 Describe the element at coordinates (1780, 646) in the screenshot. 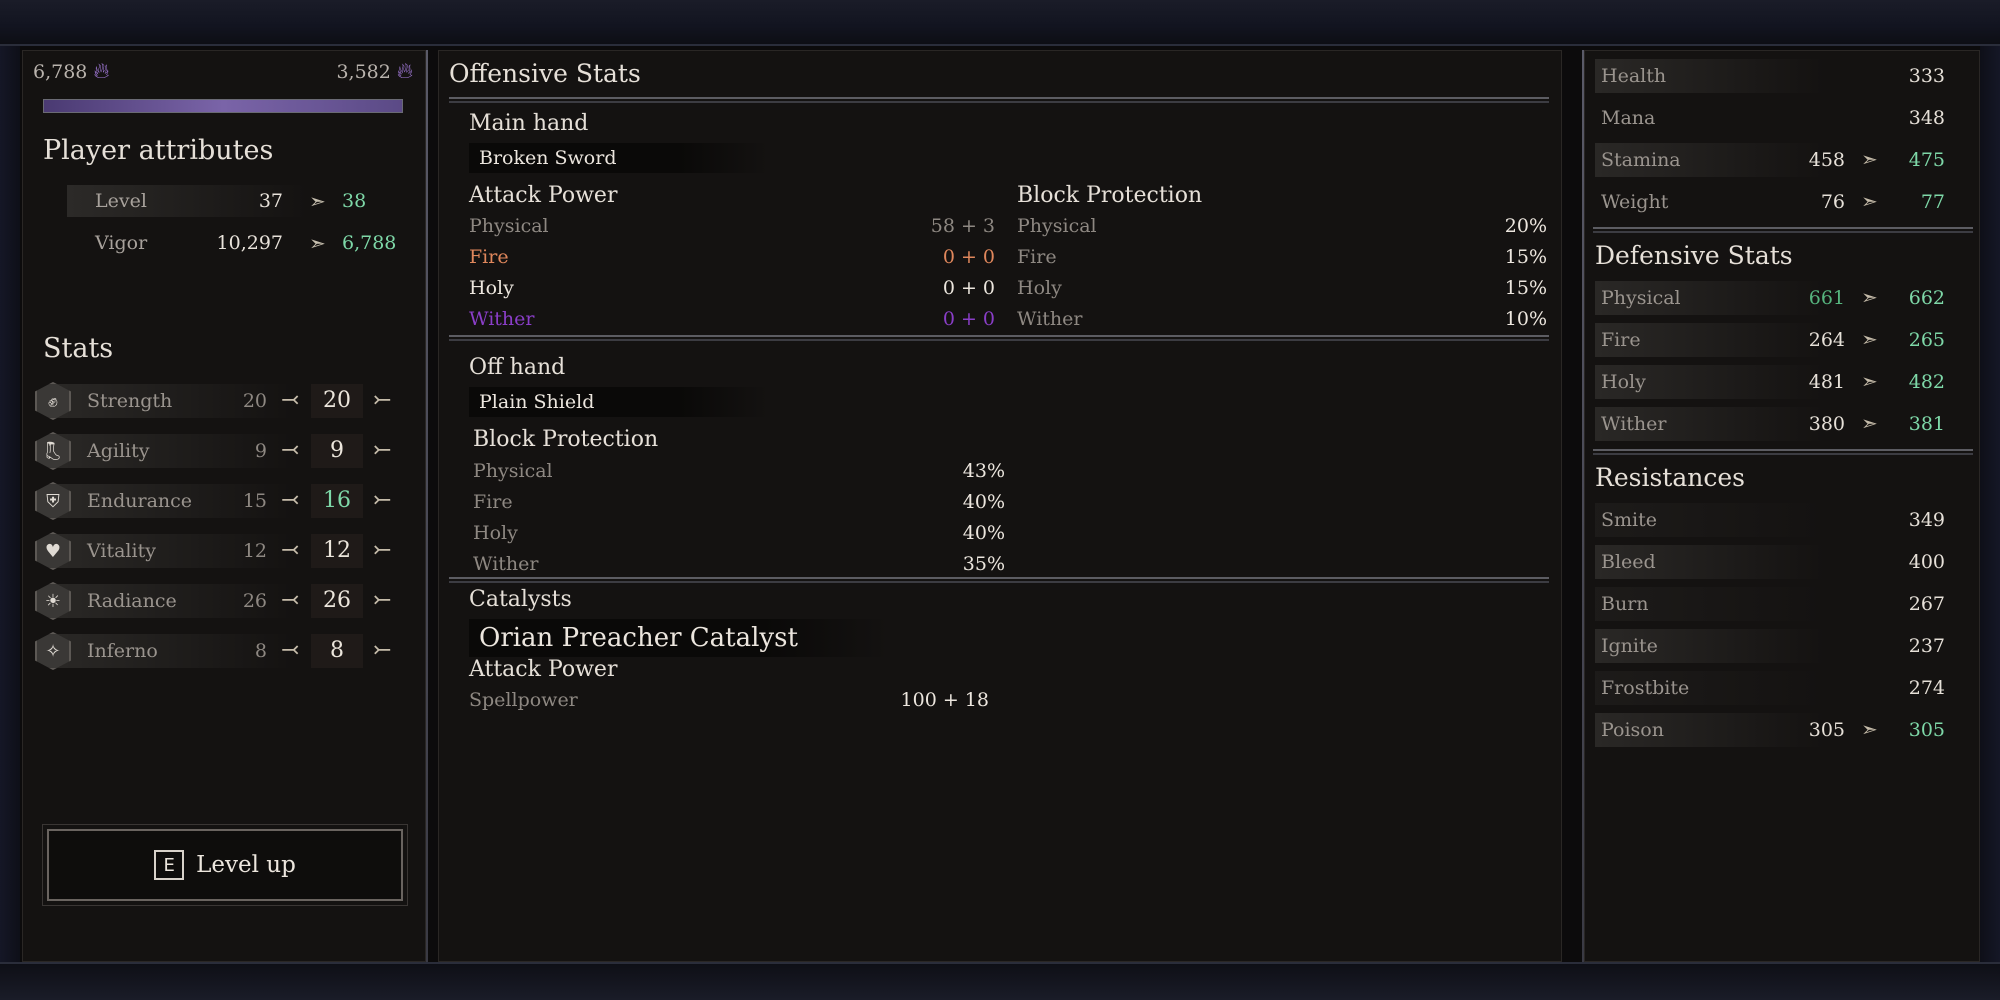

I see `resist-row-ignite: Ignite 237` at that location.